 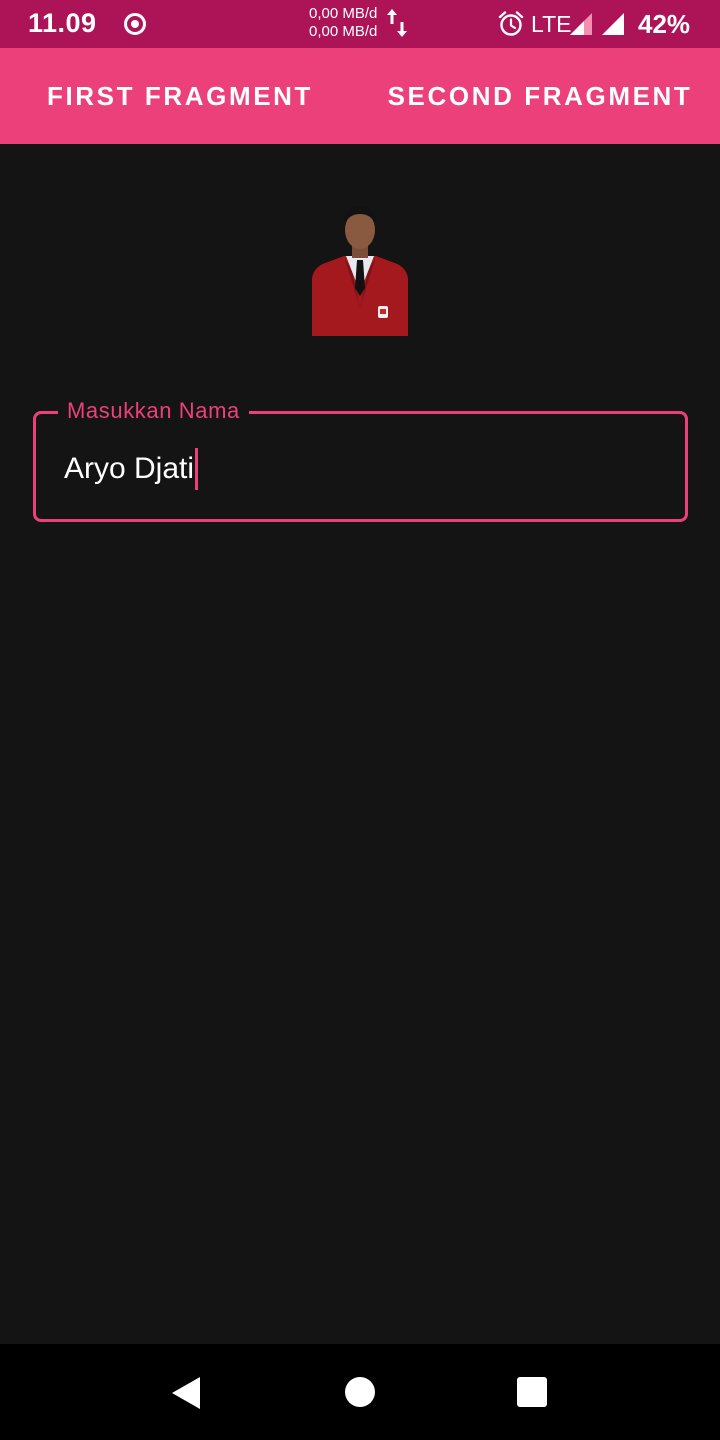 What do you see at coordinates (186, 1393) in the screenshot?
I see `back-icon` at bounding box center [186, 1393].